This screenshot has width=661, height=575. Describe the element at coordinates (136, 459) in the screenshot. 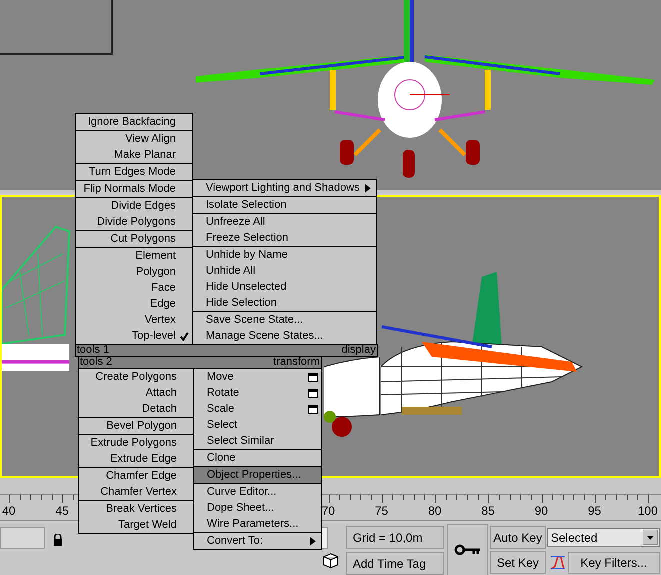

I see `menu-item: Extrude Edge` at that location.